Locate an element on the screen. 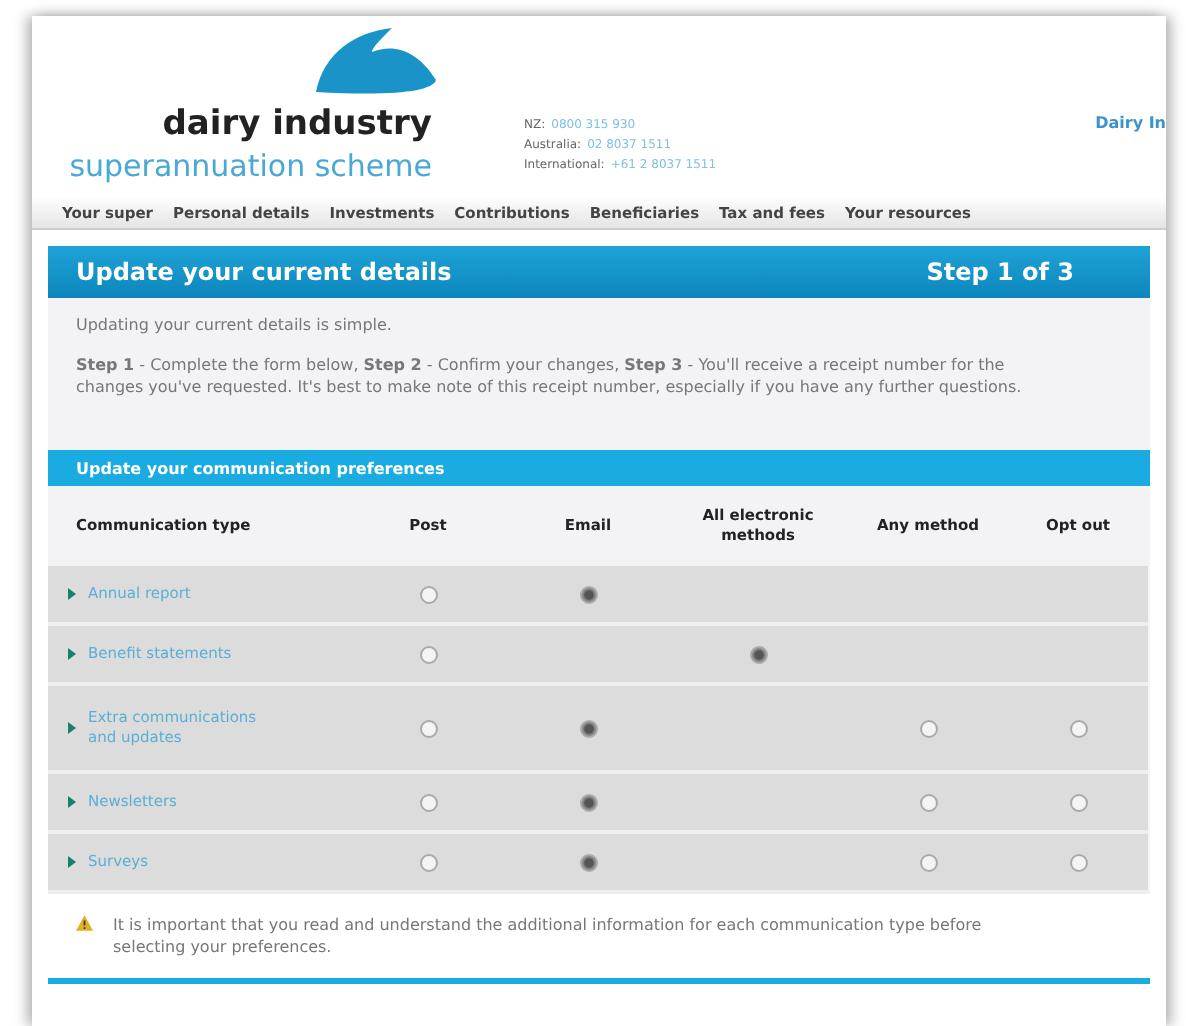 This screenshot has height=1026, width=1186. brand-tagline: superannuation scheme is located at coordinates (250, 166).